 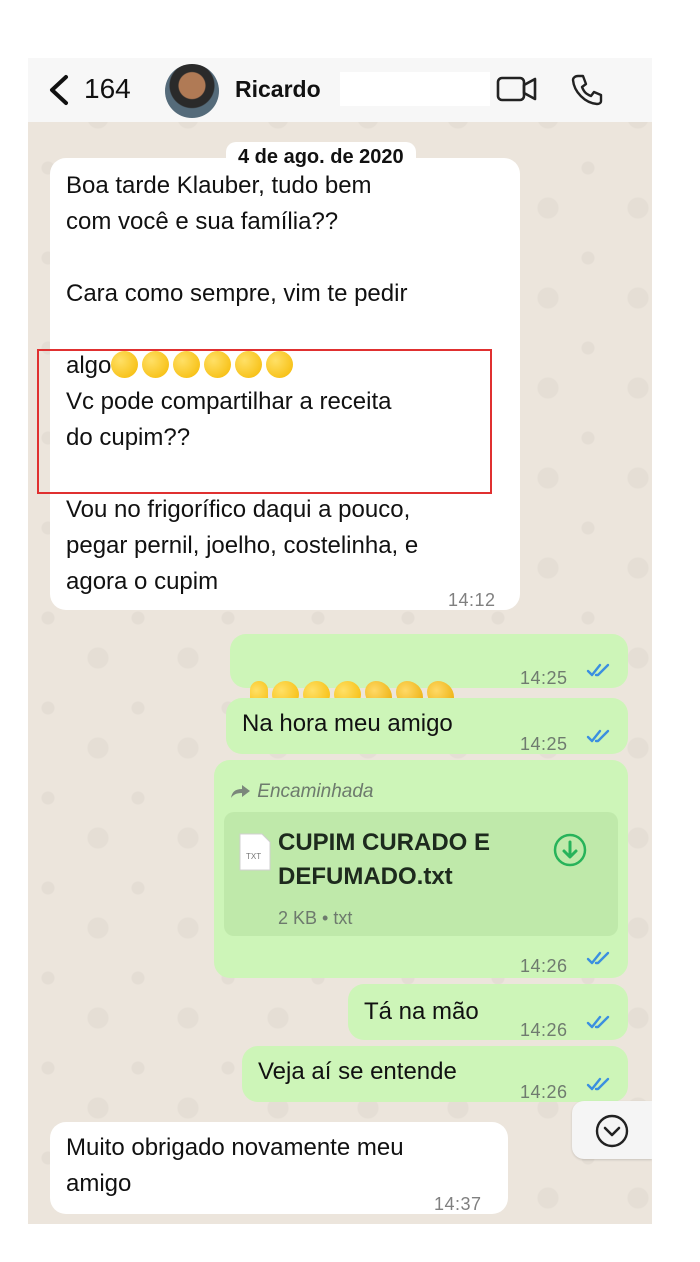 What do you see at coordinates (315, 918) in the screenshot?
I see `file-meta: 2 KB • txt` at bounding box center [315, 918].